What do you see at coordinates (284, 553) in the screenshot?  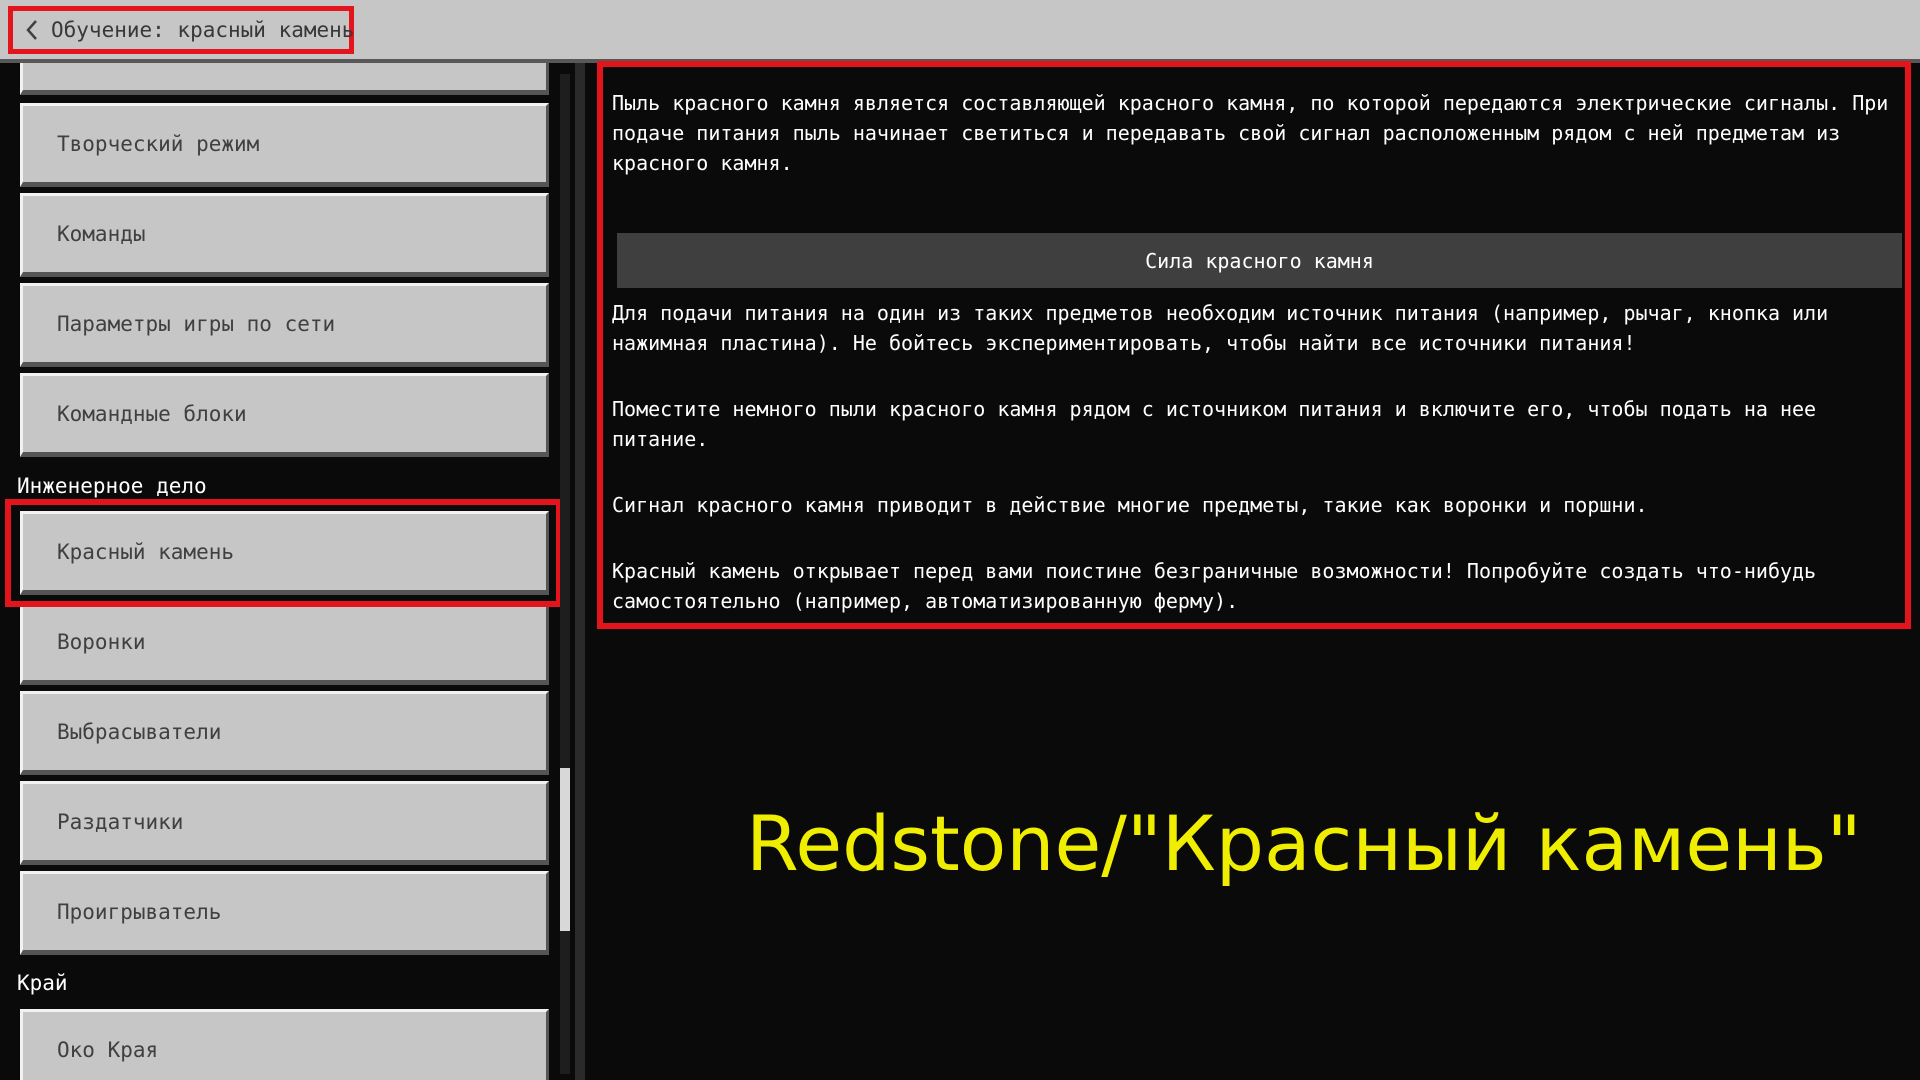 I see `sidebar-item-redstone: Красный камень` at bounding box center [284, 553].